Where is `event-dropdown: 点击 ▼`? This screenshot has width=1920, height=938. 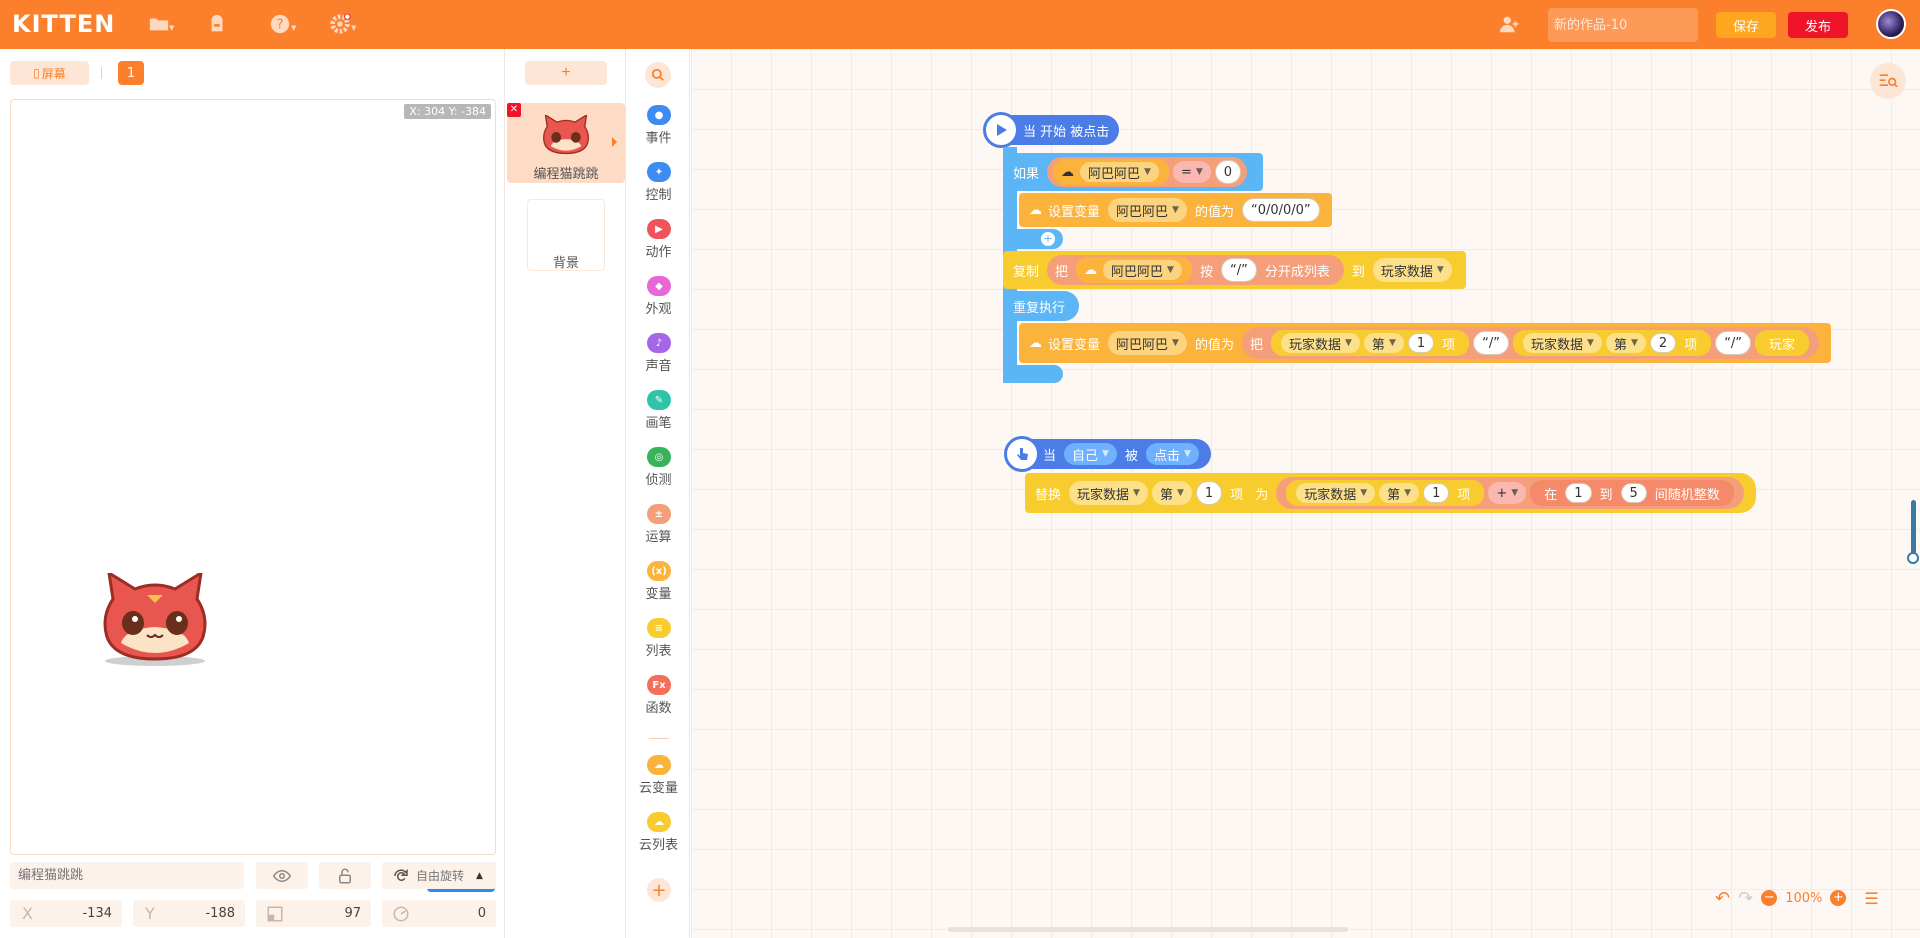
event-dropdown: 点击 ▼ is located at coordinates (1172, 454).